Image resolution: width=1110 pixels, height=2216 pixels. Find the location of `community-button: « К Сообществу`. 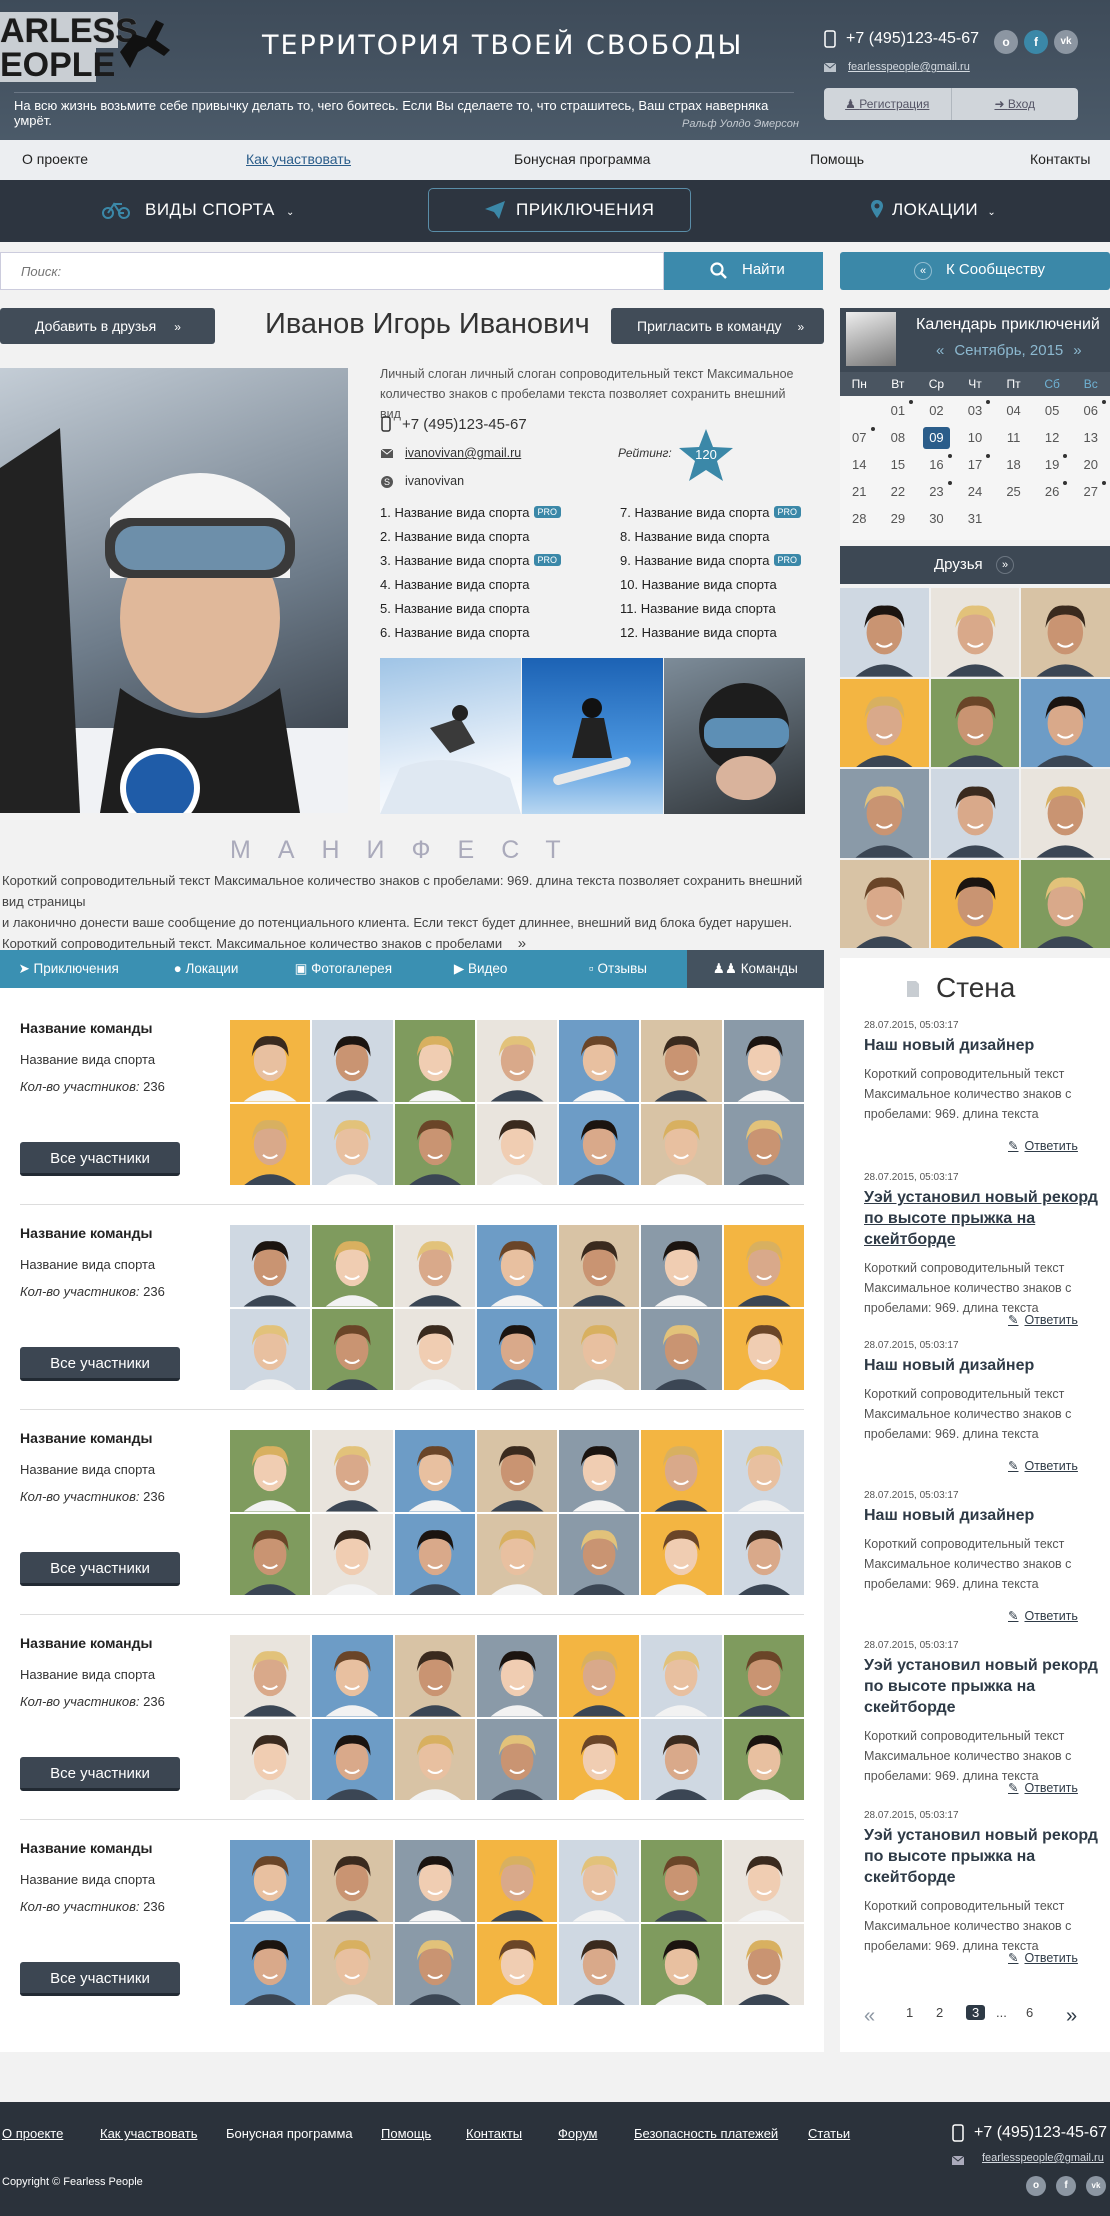

community-button: « К Сообществу is located at coordinates (975, 271).